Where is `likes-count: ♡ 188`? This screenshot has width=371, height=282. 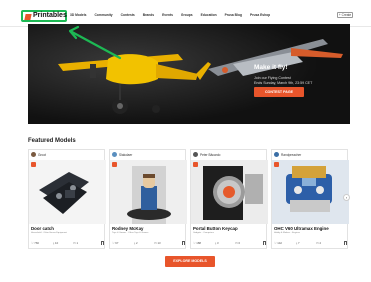
likes-count: ♡ 188 is located at coordinates (197, 243).